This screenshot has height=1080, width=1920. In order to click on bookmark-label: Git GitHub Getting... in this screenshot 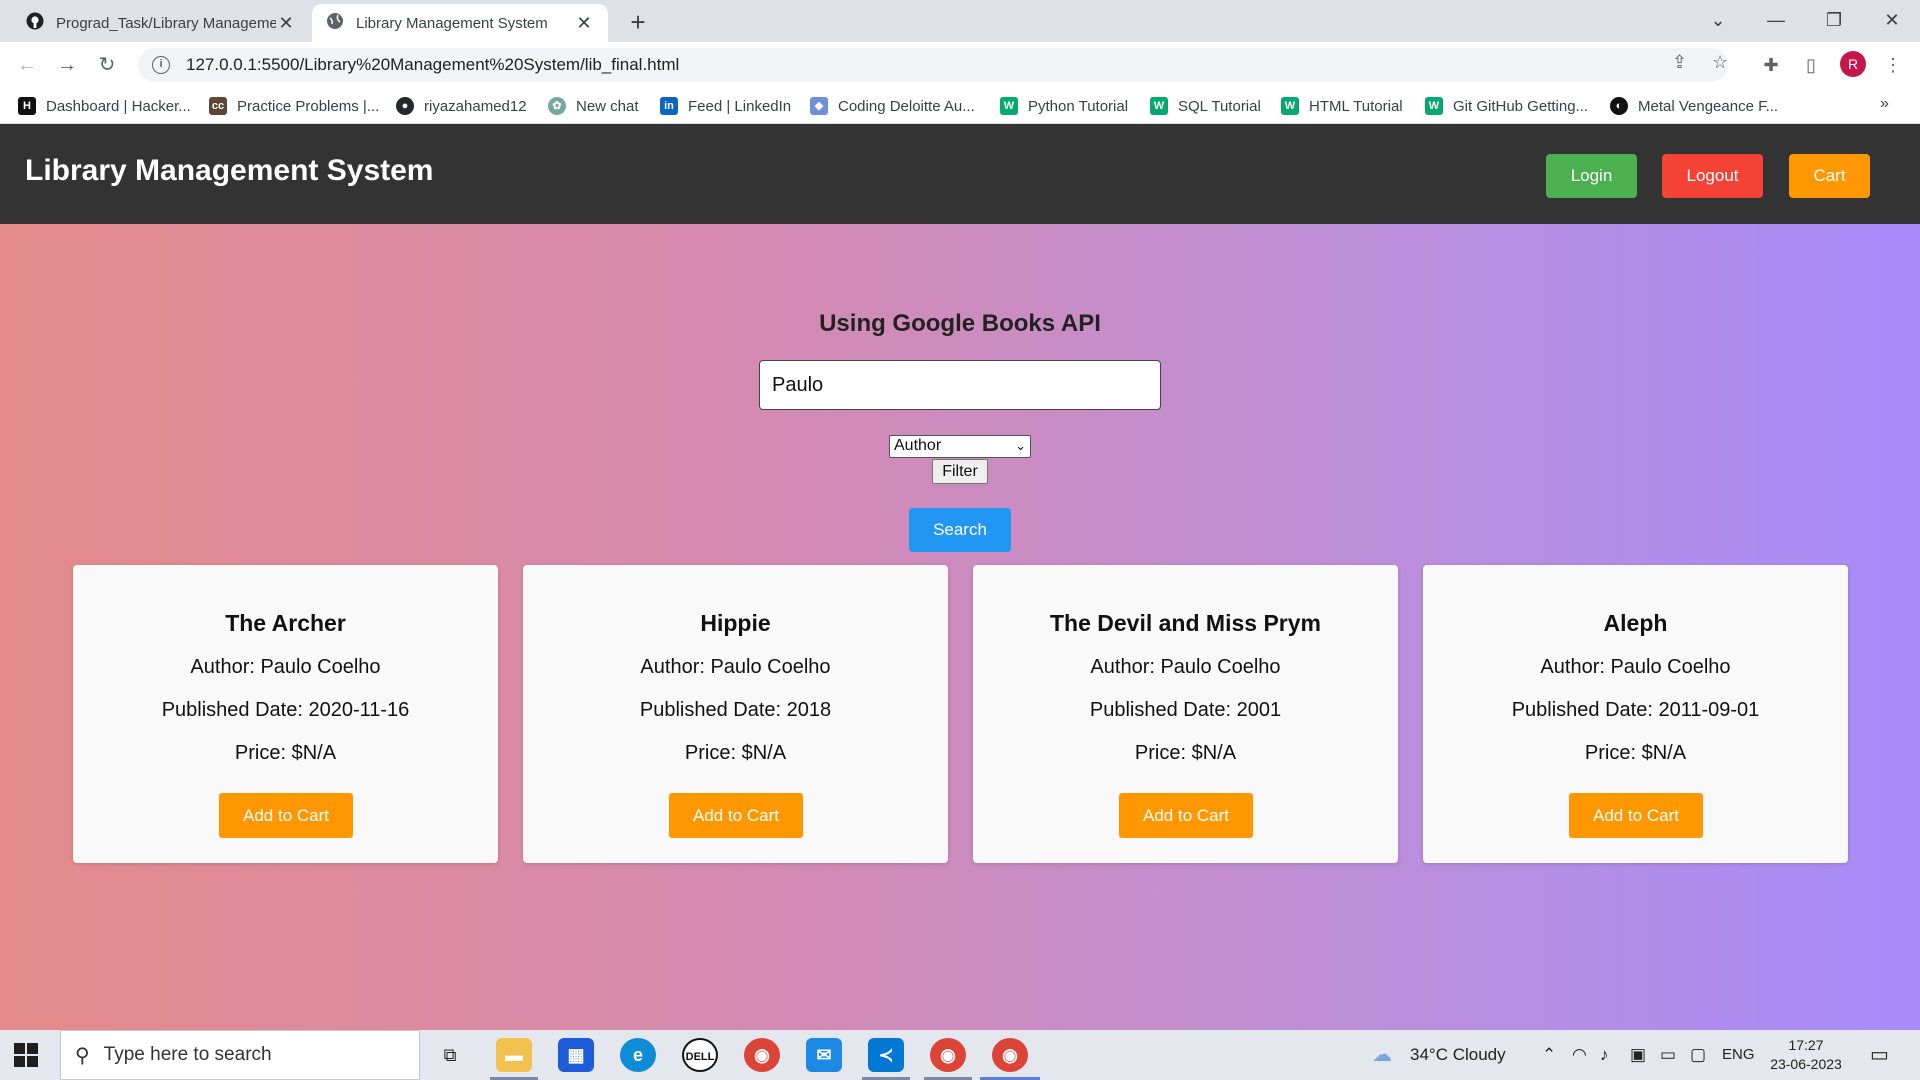, I will do `click(1521, 106)`.